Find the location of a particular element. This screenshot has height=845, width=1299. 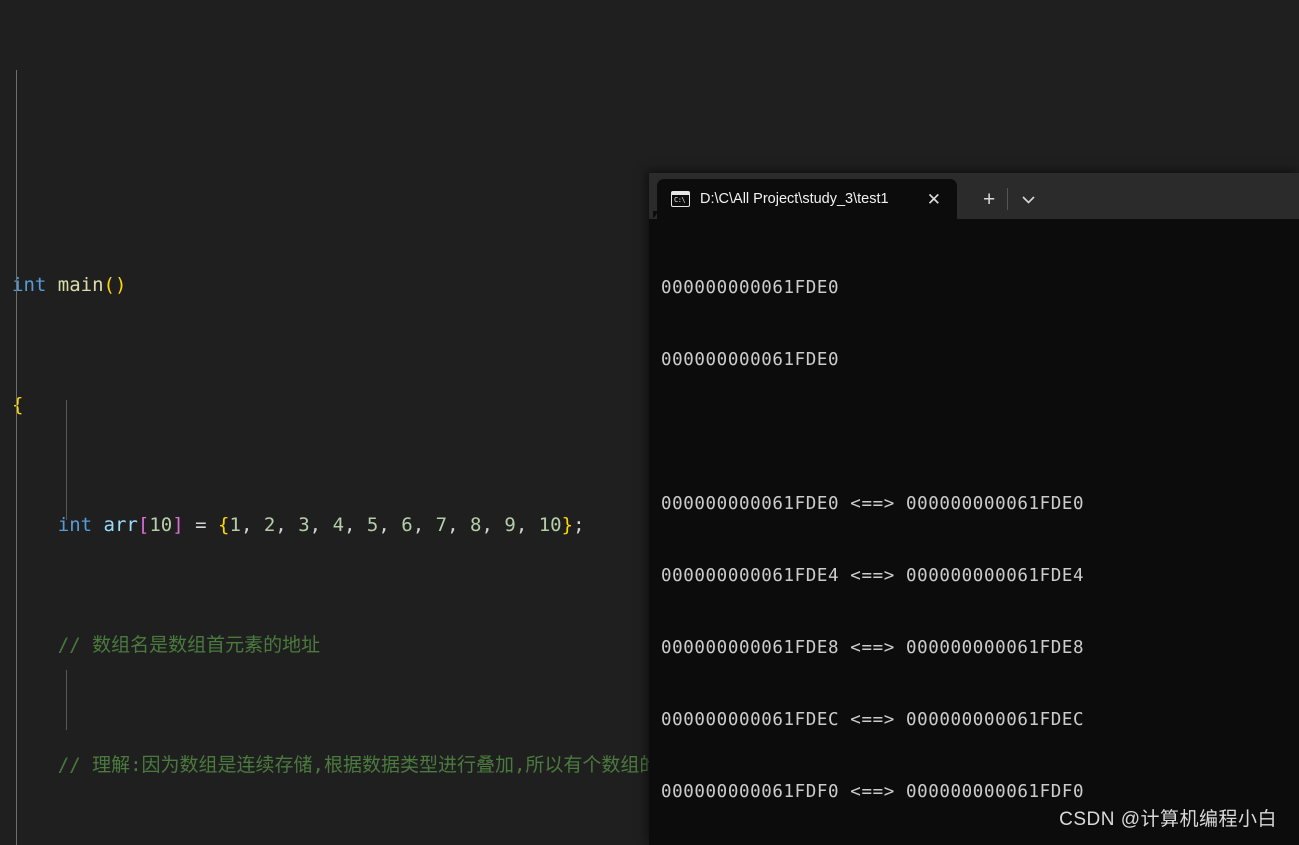

terminal-tab-title: D:\C\All Project\study_3\test1 is located at coordinates (794, 199).